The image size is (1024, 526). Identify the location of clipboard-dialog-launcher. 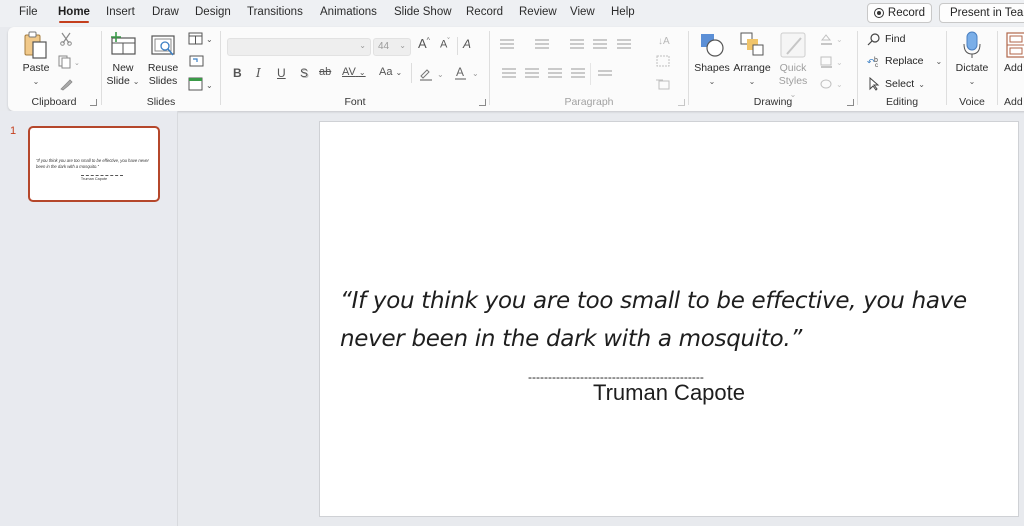
(93, 102).